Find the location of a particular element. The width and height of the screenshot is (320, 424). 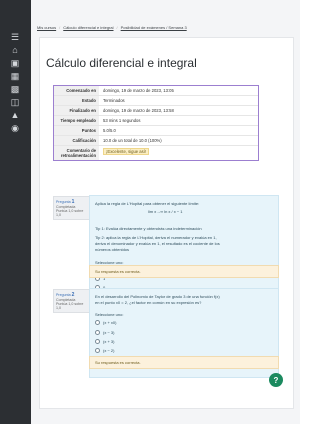

grid-icon: ▩ is located at coordinates (15, 89).